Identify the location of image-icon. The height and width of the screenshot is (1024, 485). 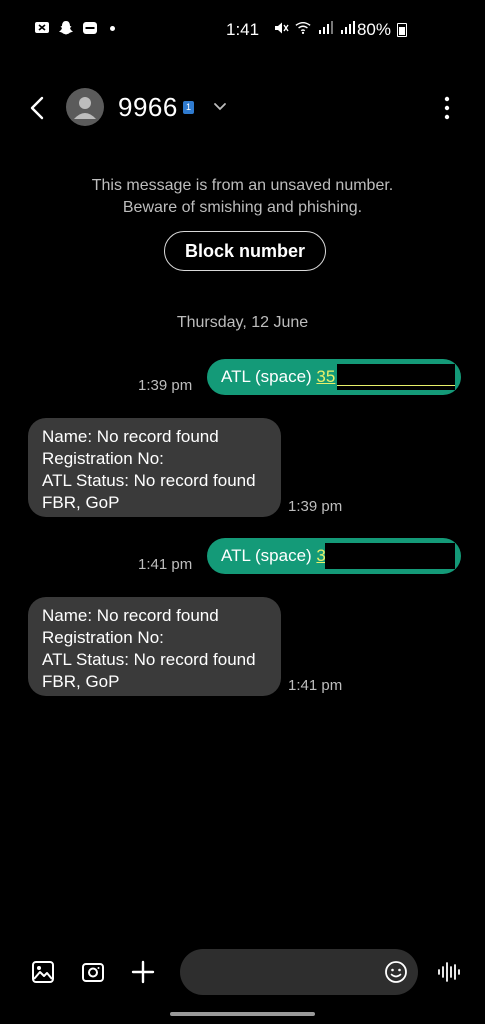
(43, 972).